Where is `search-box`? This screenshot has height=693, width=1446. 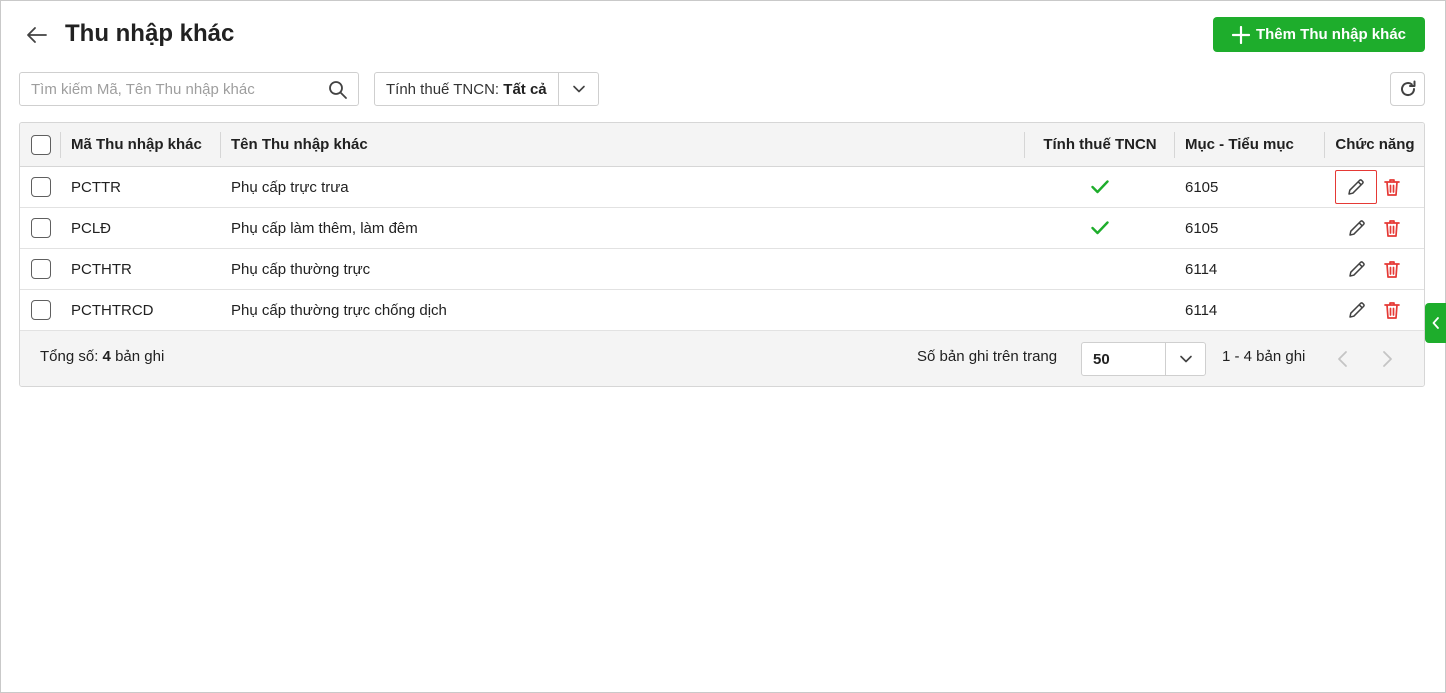 search-box is located at coordinates (189, 89).